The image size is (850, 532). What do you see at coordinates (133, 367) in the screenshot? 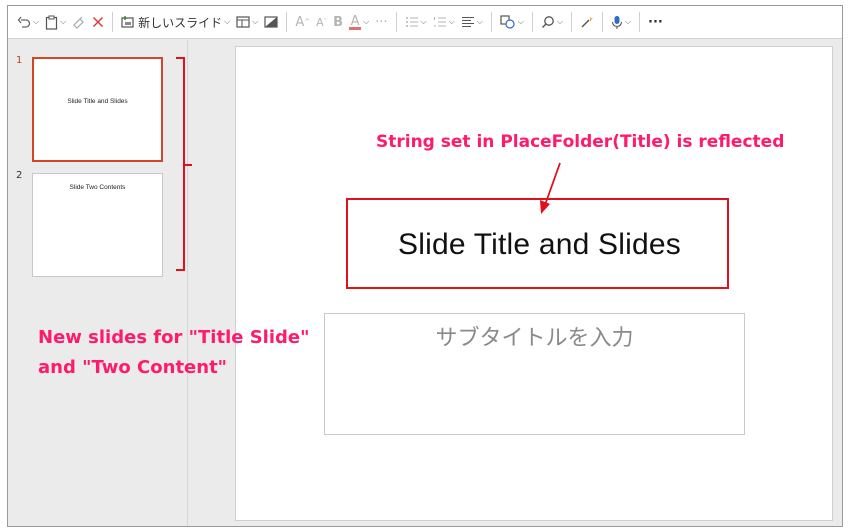
I see `slides-annotation-line: and "Two Content"` at bounding box center [133, 367].